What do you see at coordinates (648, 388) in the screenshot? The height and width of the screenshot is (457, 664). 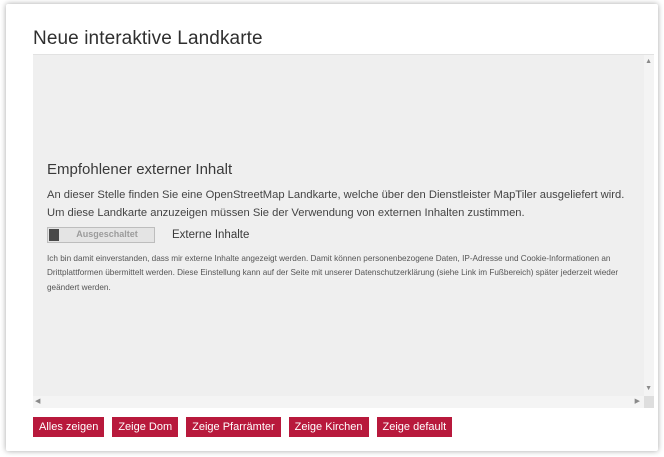 I see `scroll-down-icon: ▼` at bounding box center [648, 388].